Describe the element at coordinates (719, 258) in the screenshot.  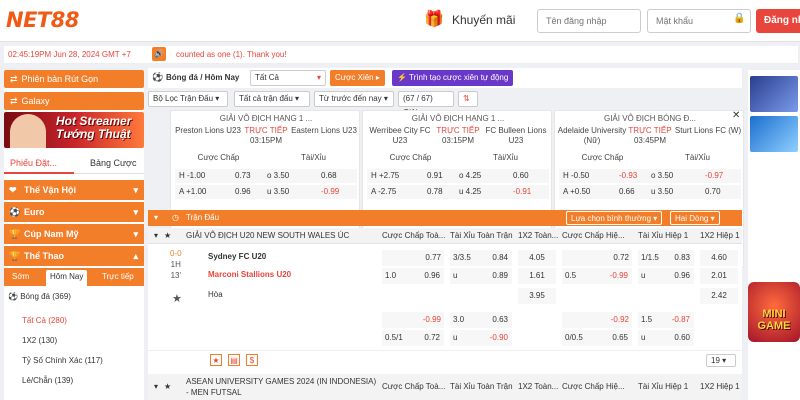
I see `odds-cell: 4.60` at that location.